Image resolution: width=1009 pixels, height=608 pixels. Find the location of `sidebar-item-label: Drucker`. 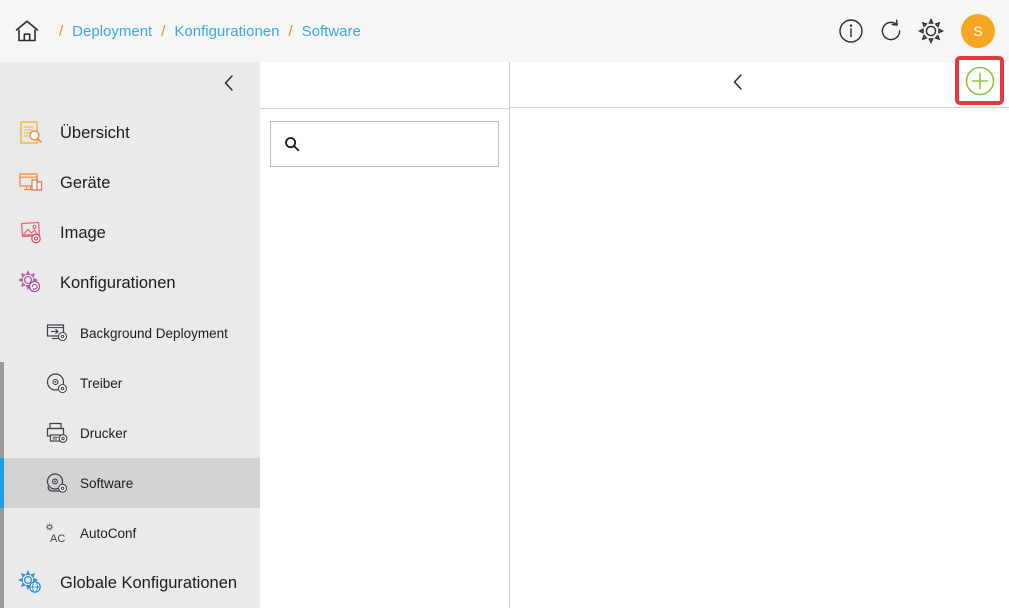

sidebar-item-label: Drucker is located at coordinates (104, 433).